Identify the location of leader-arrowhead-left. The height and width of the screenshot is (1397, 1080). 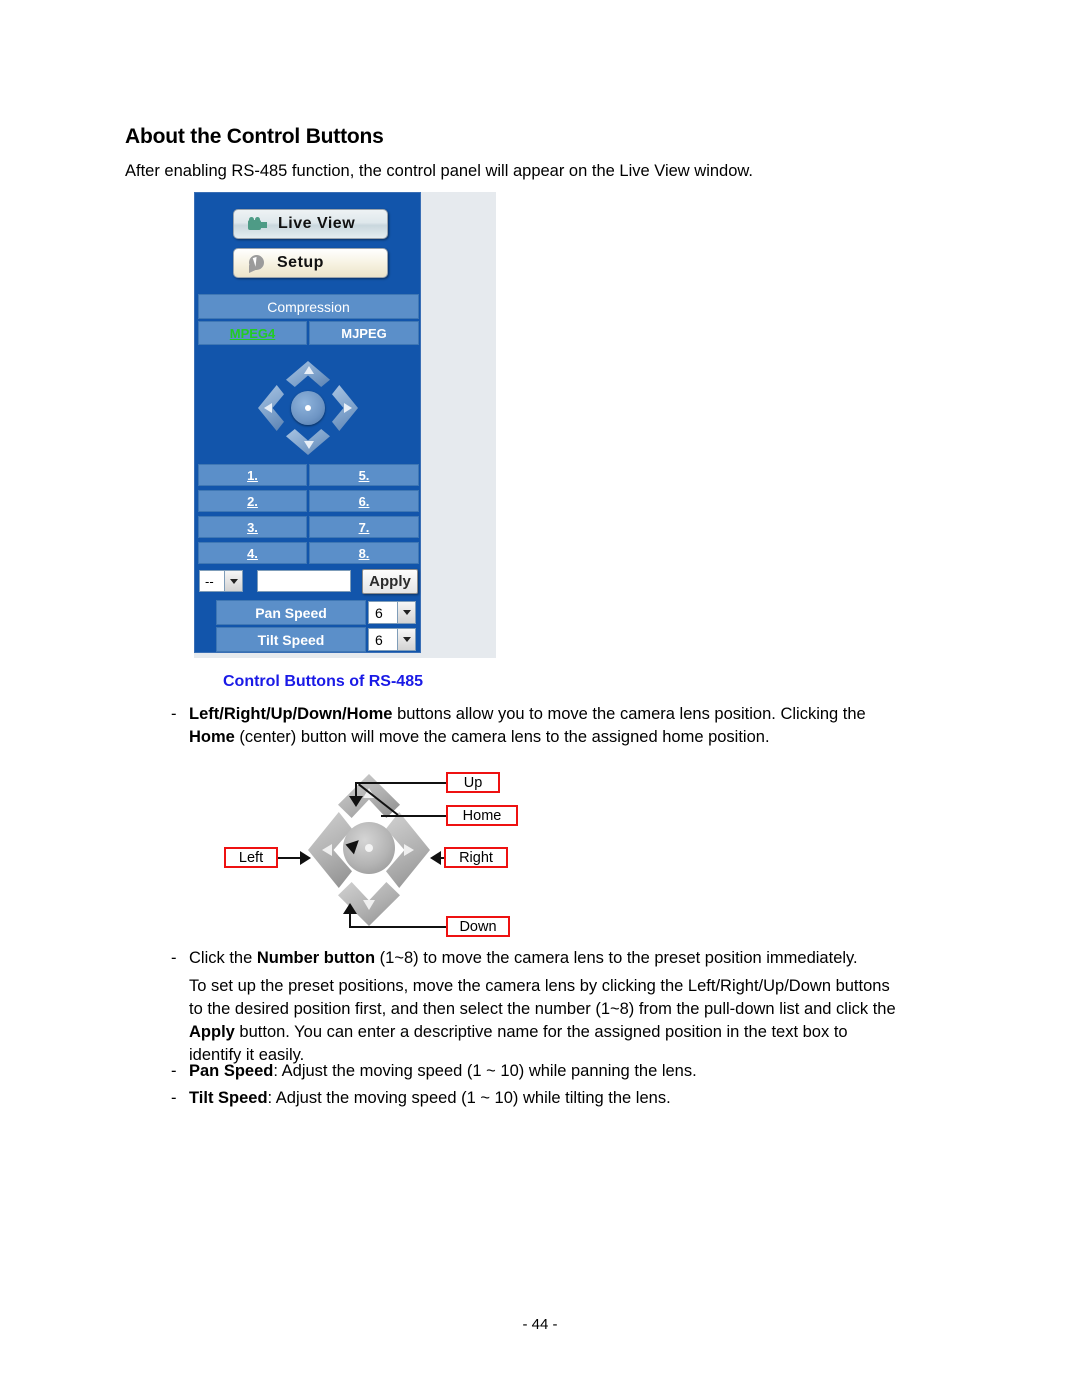
(305, 858).